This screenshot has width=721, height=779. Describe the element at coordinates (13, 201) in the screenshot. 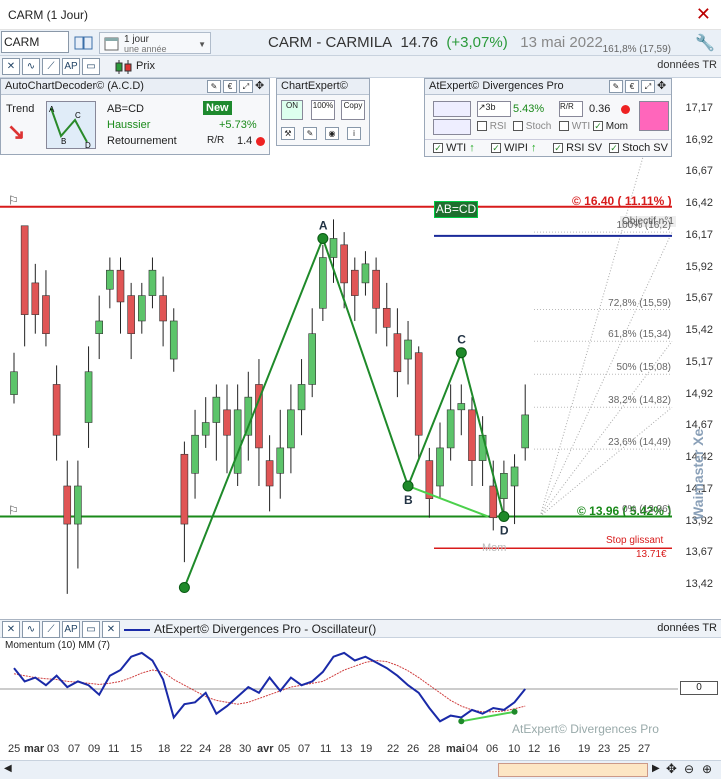

I see `alert-icon: ⚐` at that location.